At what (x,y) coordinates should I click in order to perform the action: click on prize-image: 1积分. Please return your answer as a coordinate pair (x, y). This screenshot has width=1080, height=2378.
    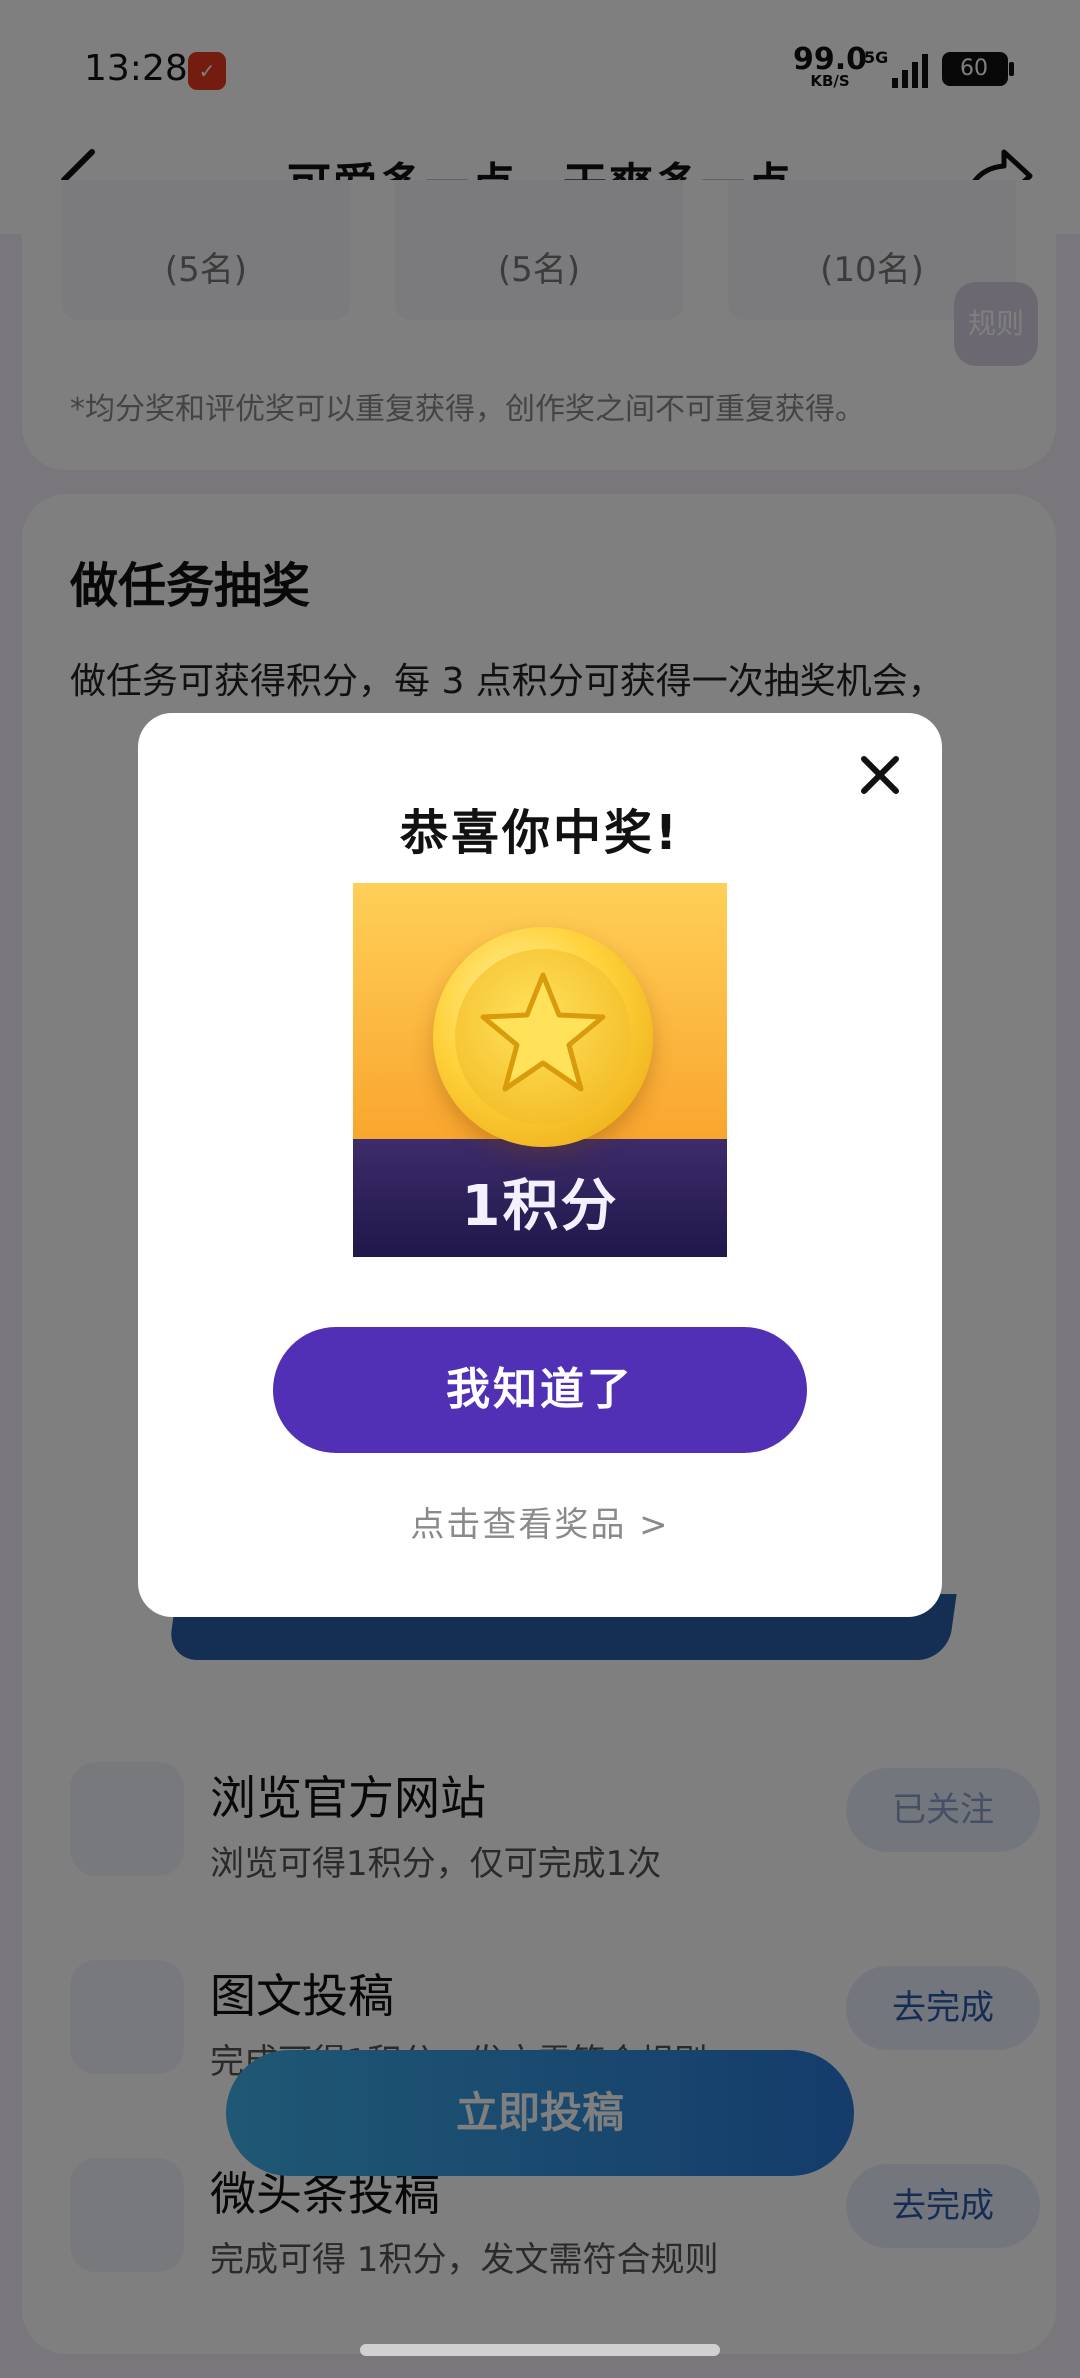
    Looking at the image, I should click on (540, 1070).